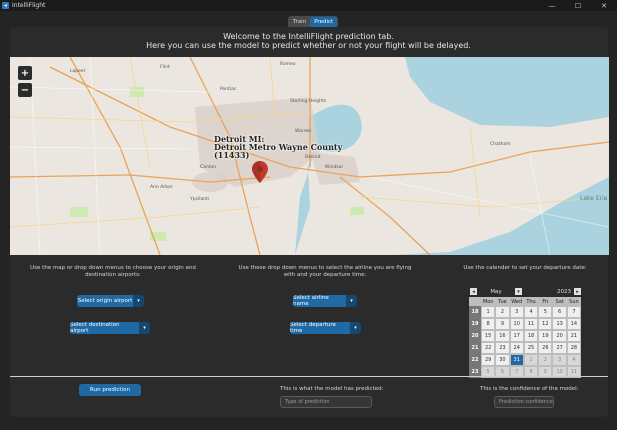  What do you see at coordinates (529, 389) in the screenshot?
I see `confidence-caption: This is the confidence of the model:` at bounding box center [529, 389].